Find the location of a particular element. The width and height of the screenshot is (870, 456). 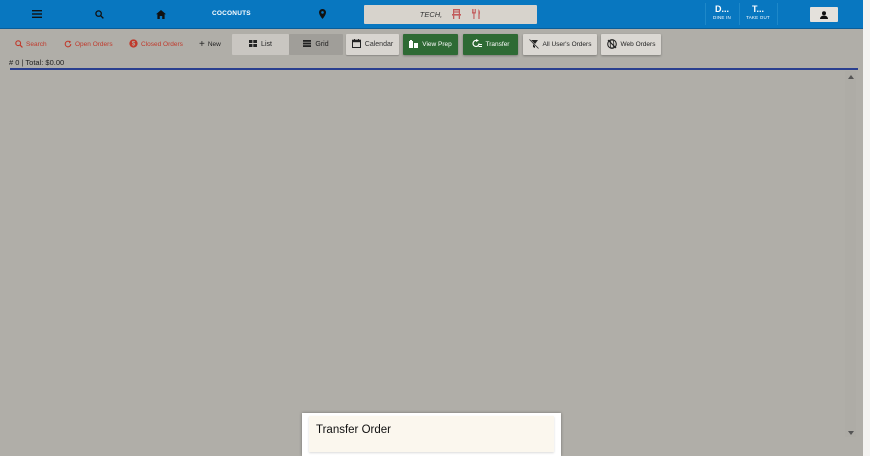

transfer-button: Transfer is located at coordinates (490, 44).